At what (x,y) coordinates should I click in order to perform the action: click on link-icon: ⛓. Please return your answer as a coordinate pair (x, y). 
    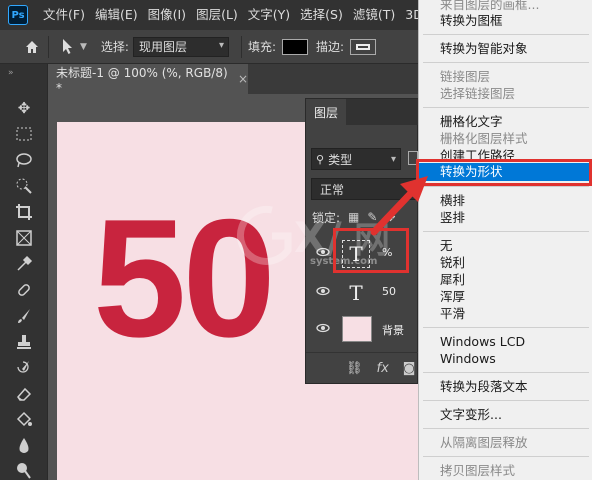
    Looking at the image, I should click on (354, 368).